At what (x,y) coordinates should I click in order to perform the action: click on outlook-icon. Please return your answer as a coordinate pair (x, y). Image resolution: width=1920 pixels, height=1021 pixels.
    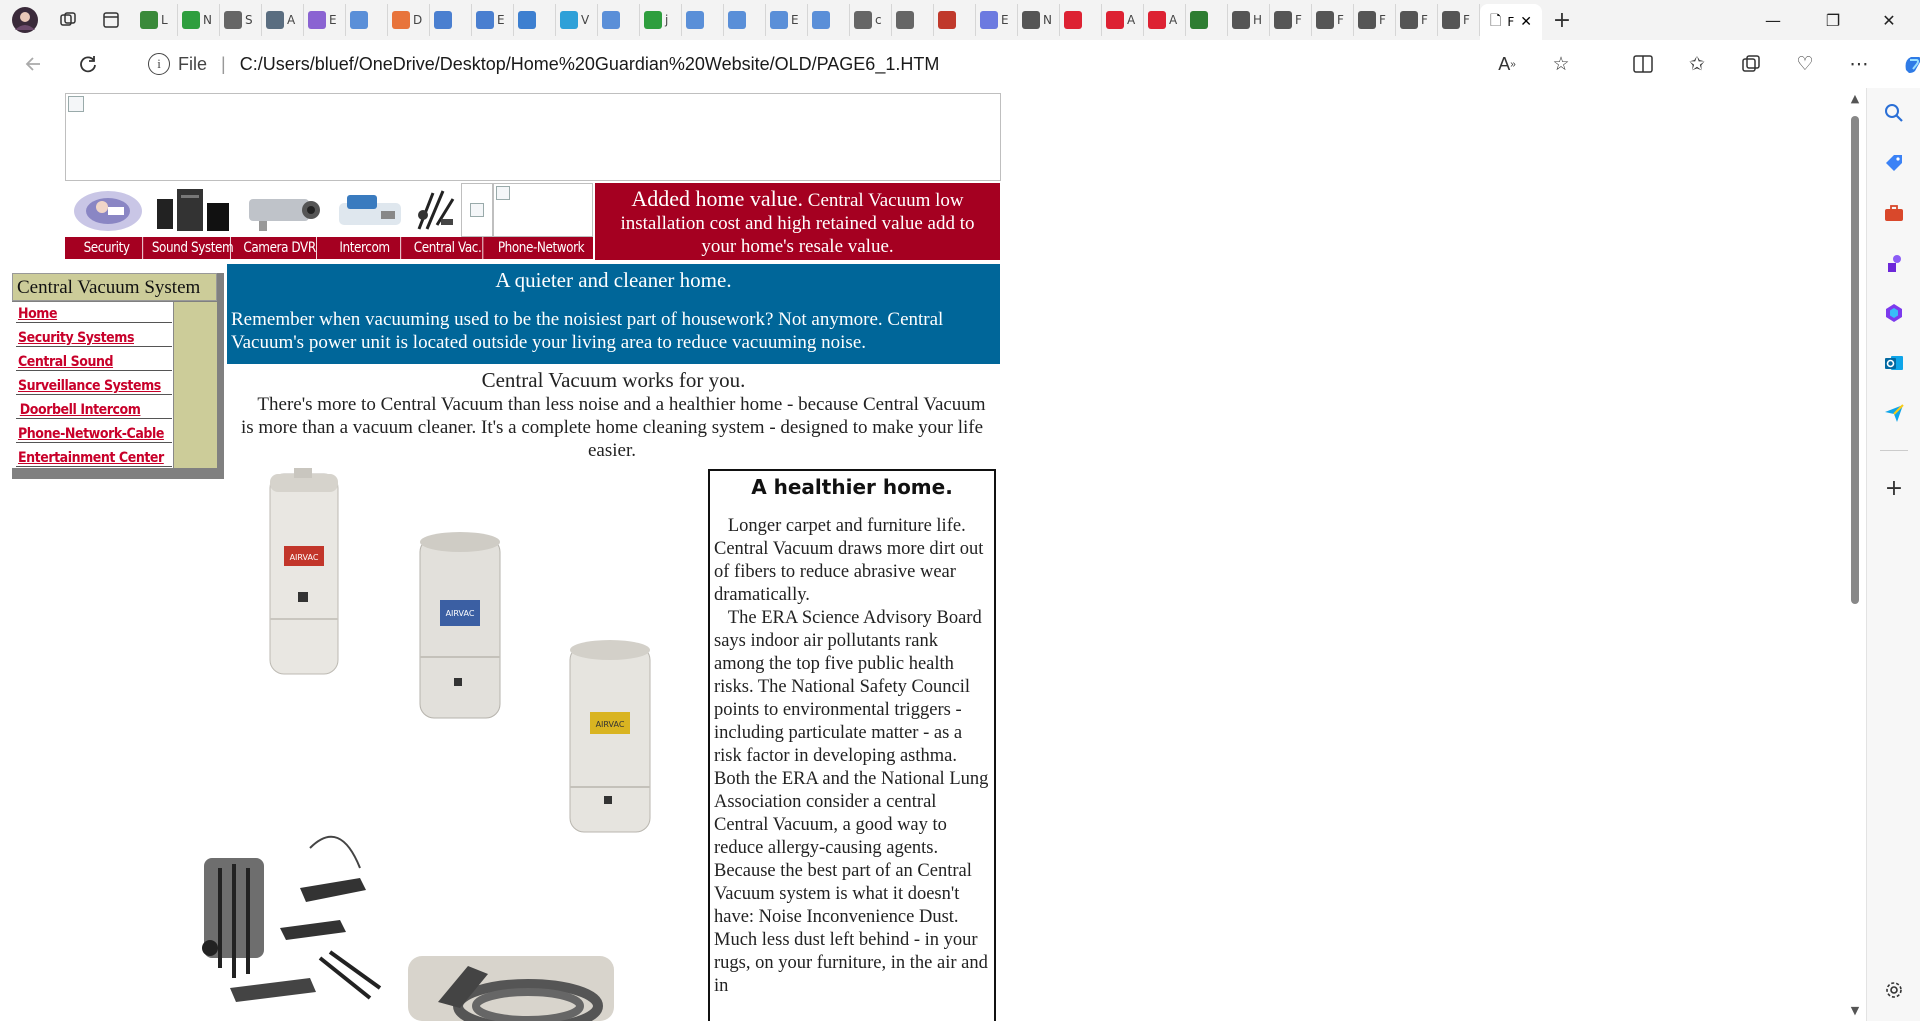
    Looking at the image, I should click on (1893, 363).